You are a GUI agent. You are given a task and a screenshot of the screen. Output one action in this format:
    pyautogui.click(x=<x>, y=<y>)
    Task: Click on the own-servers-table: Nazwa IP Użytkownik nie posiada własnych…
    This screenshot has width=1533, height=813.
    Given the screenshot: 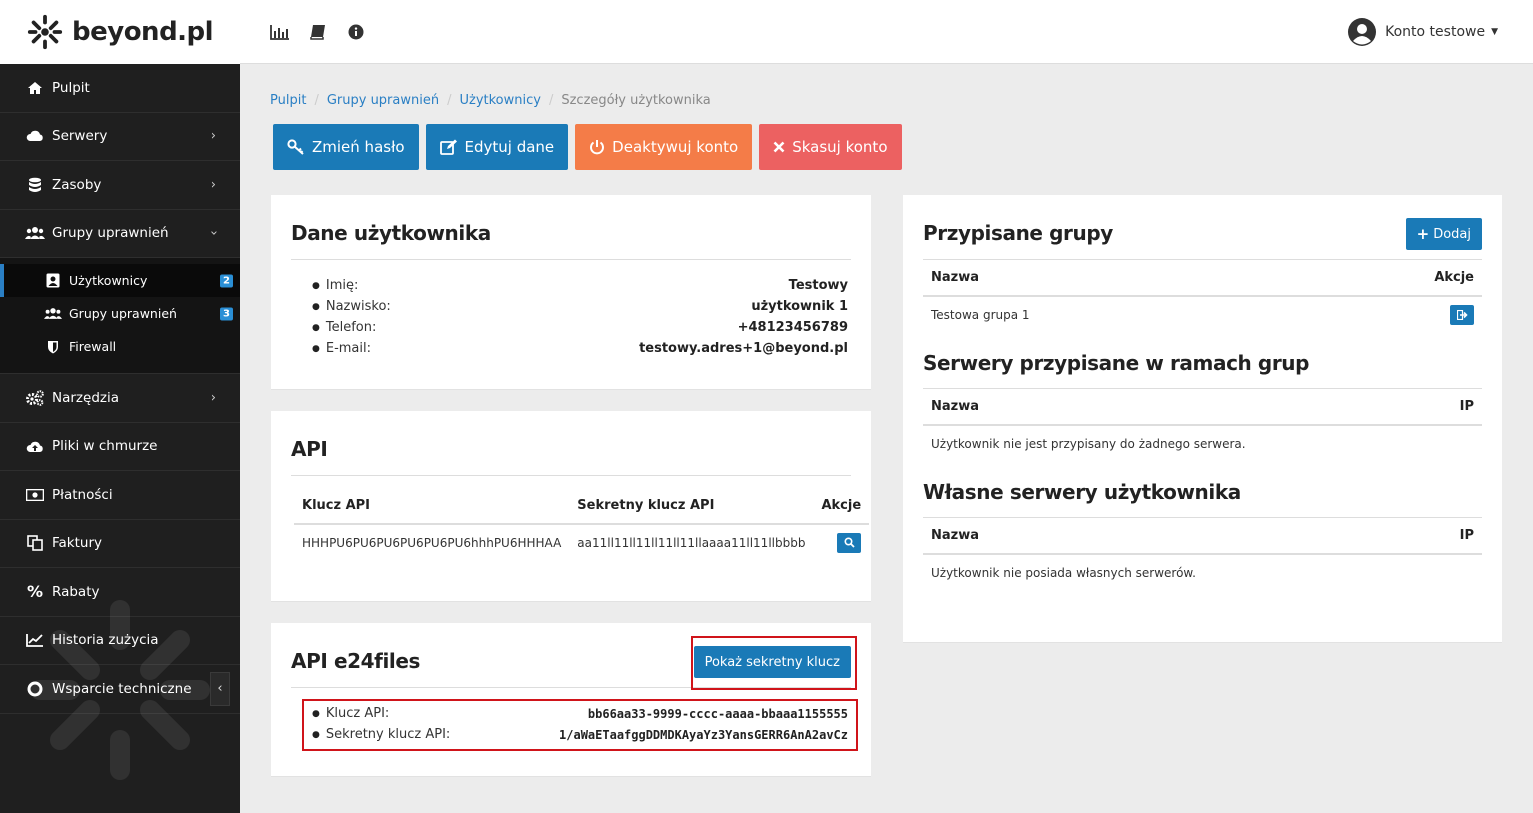 What is the action you would take?
    pyautogui.click(x=1202, y=554)
    